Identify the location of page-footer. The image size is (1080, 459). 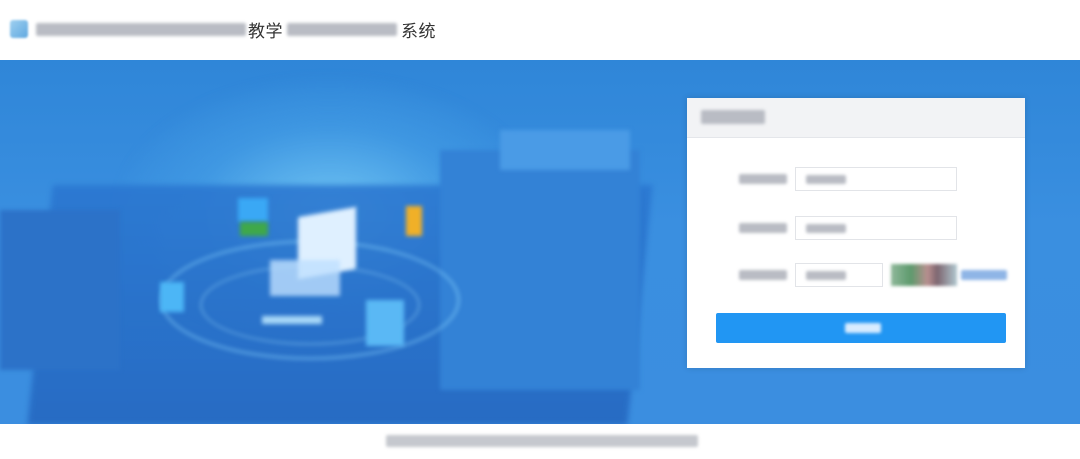
(542, 441).